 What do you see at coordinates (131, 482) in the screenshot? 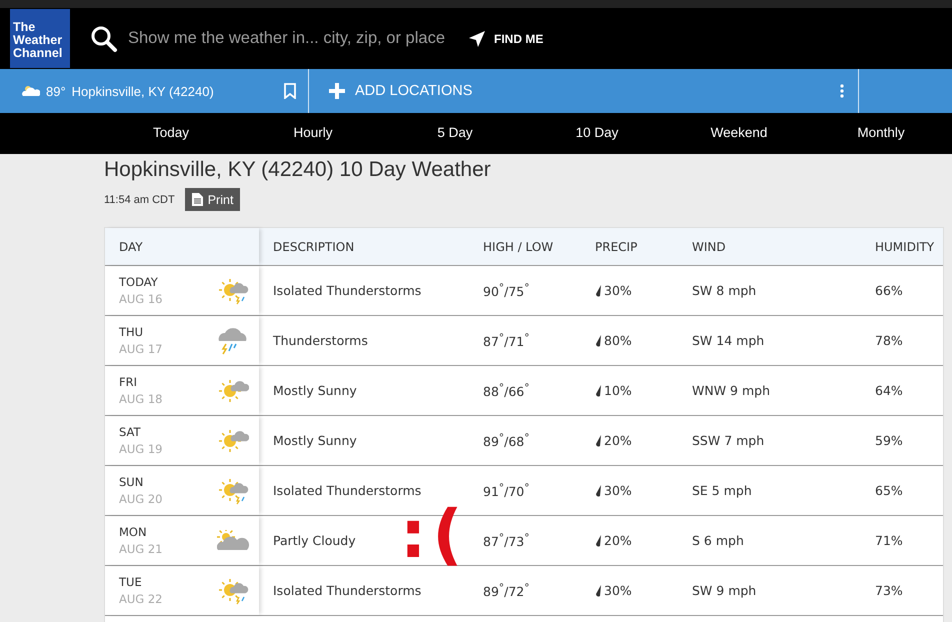
I see `day-name: SUN` at bounding box center [131, 482].